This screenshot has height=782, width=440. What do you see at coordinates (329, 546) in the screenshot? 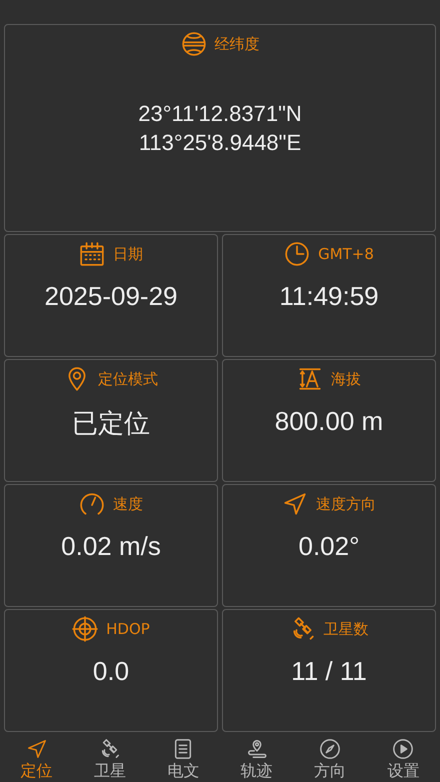
I see `card-value: 0.02°` at bounding box center [329, 546].